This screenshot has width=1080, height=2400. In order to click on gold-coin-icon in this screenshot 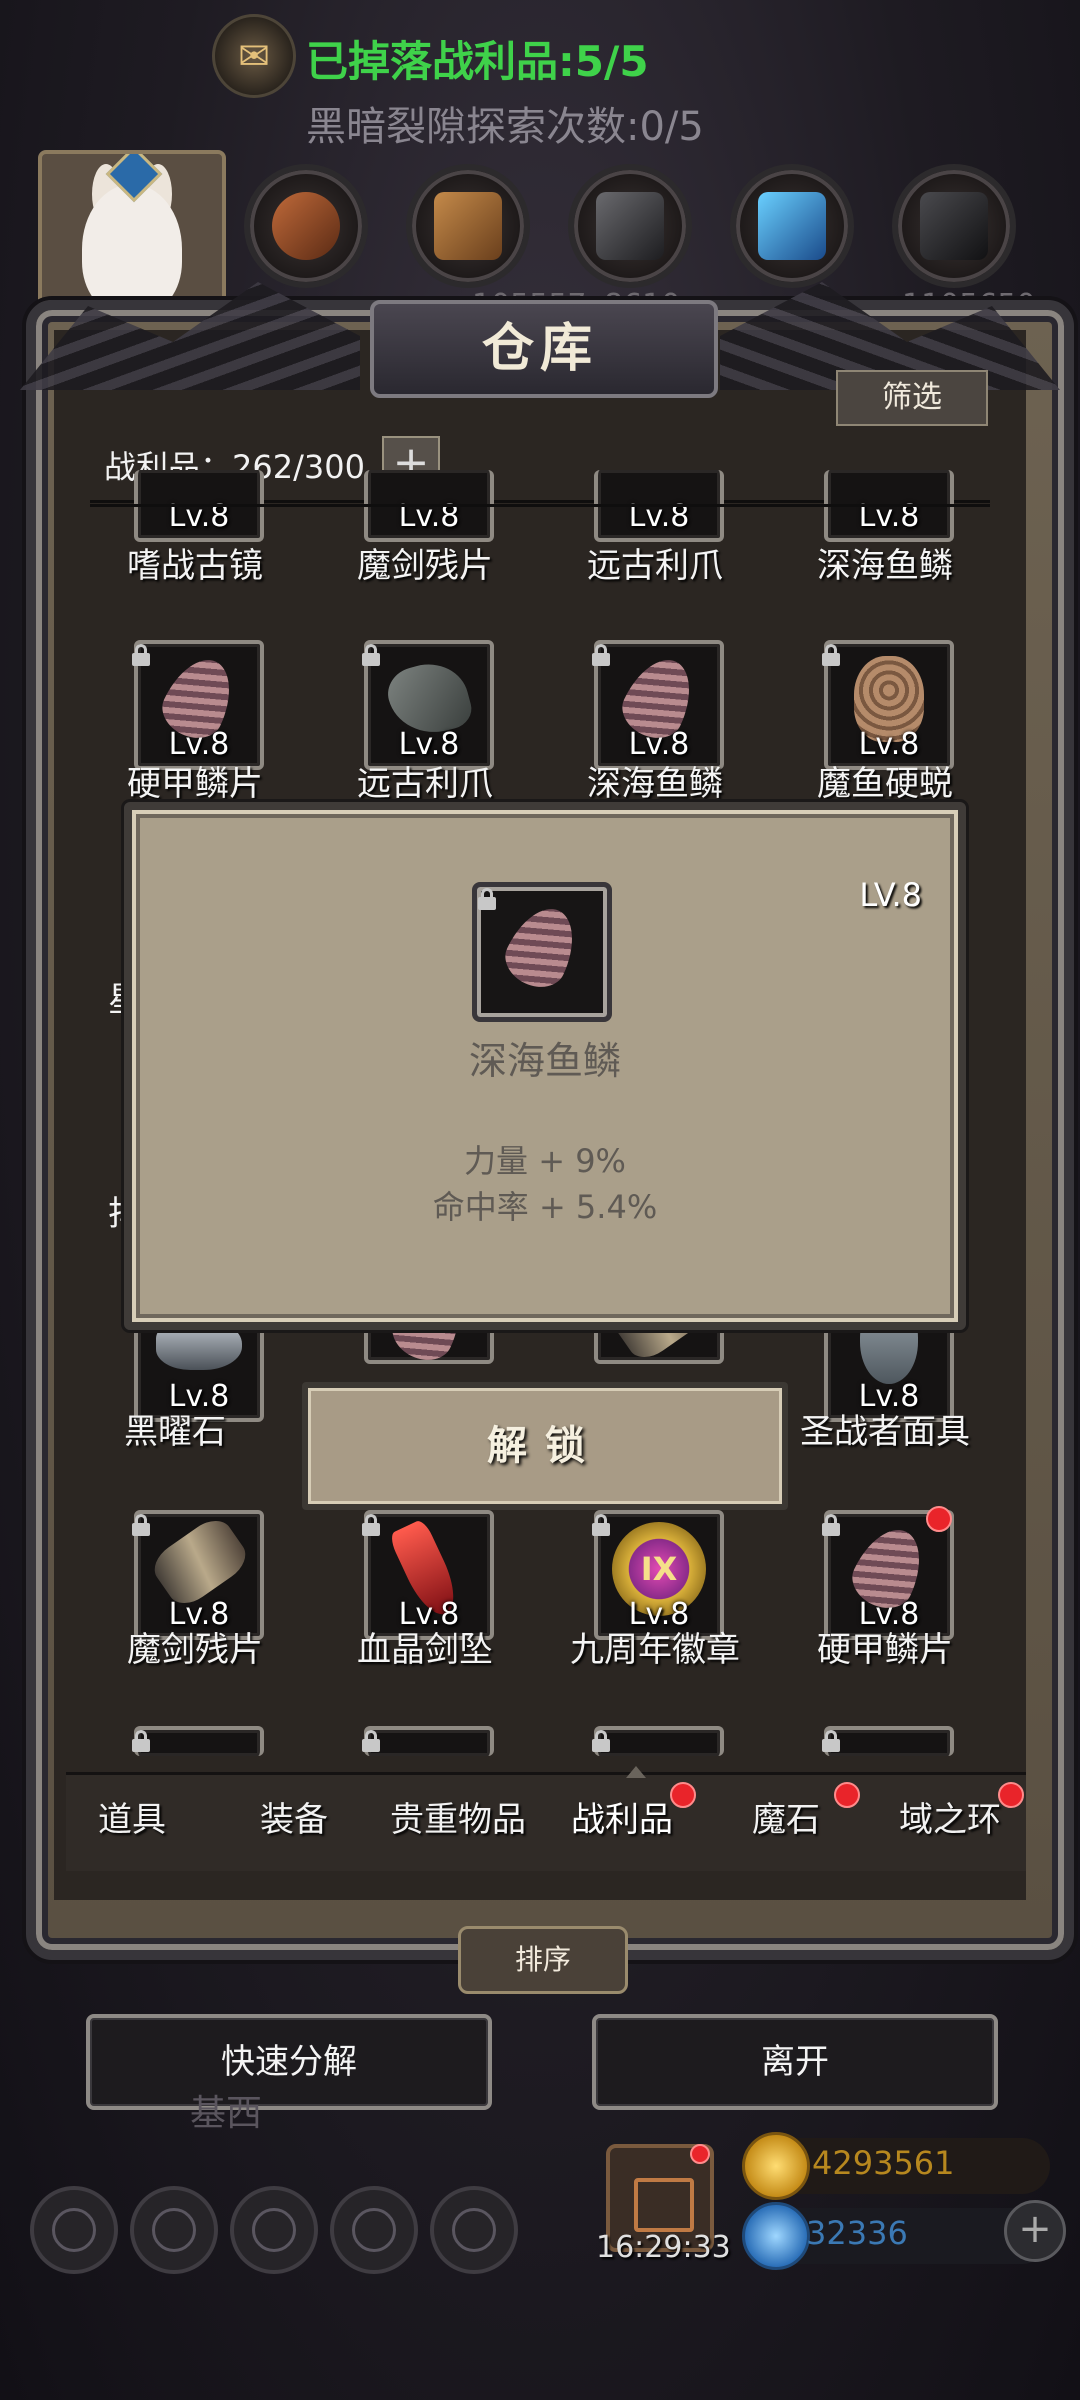, I will do `click(776, 2166)`.